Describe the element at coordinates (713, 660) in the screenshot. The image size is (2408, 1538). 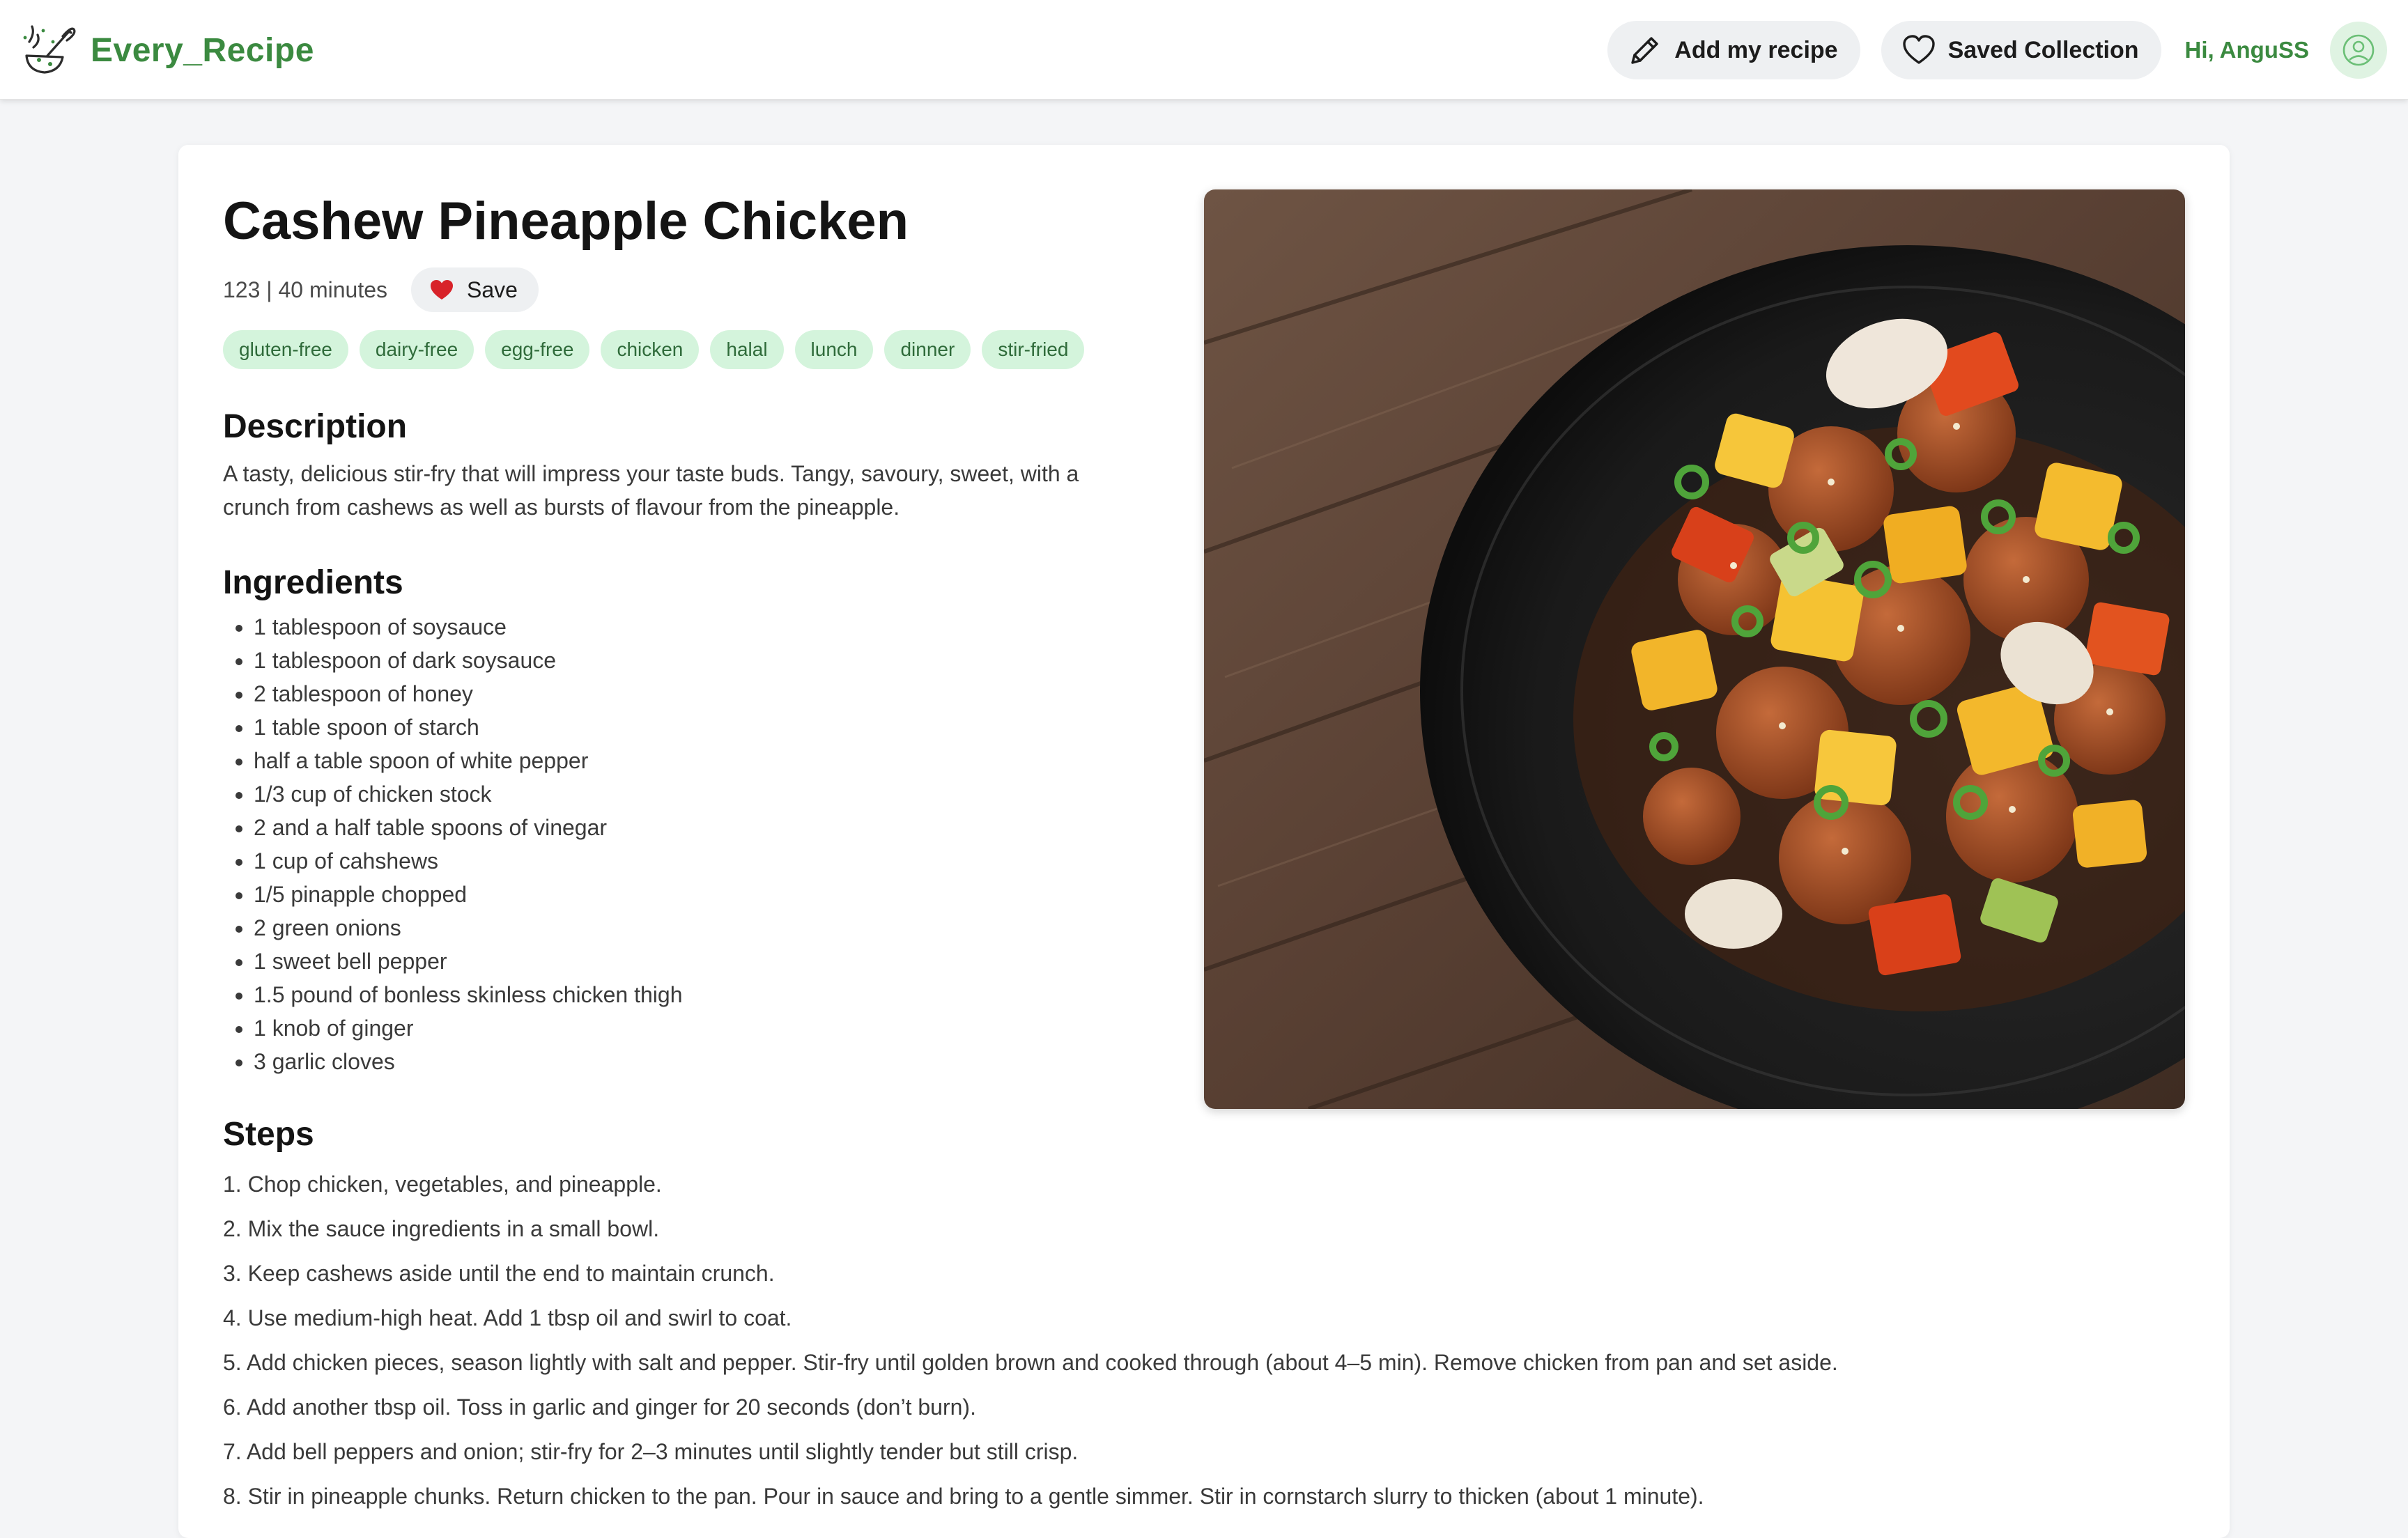
I see `ingredient-item: 1 tablespoon of dark soysauce` at that location.